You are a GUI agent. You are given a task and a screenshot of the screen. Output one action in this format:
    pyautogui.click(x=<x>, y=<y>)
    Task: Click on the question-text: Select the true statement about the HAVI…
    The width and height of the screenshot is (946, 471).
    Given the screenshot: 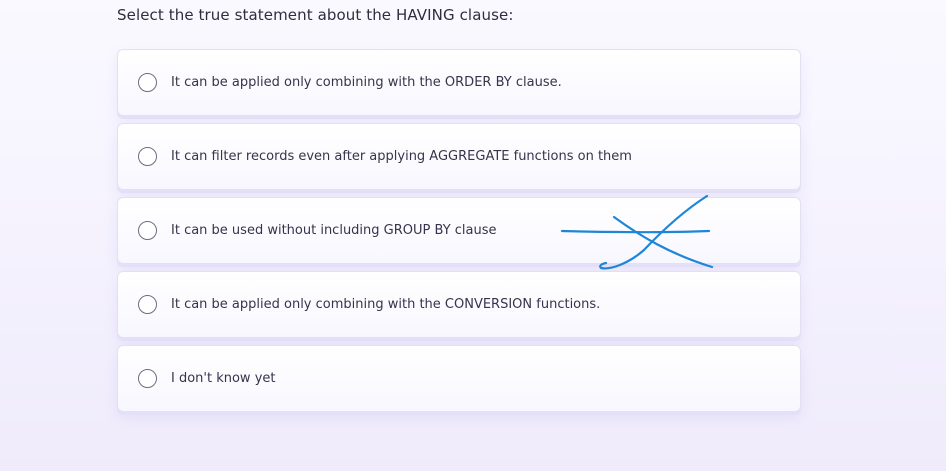 What is the action you would take?
    pyautogui.click(x=315, y=15)
    